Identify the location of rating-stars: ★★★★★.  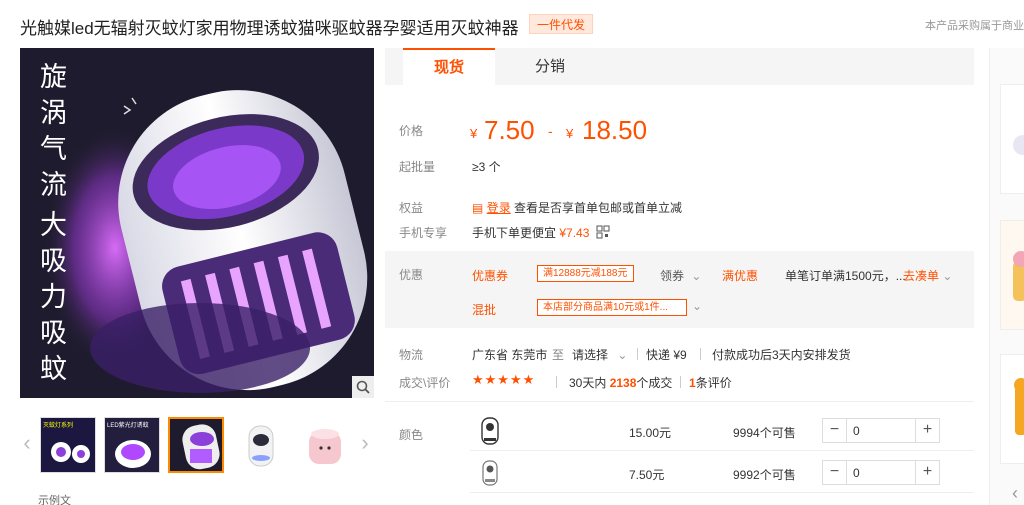
(504, 379).